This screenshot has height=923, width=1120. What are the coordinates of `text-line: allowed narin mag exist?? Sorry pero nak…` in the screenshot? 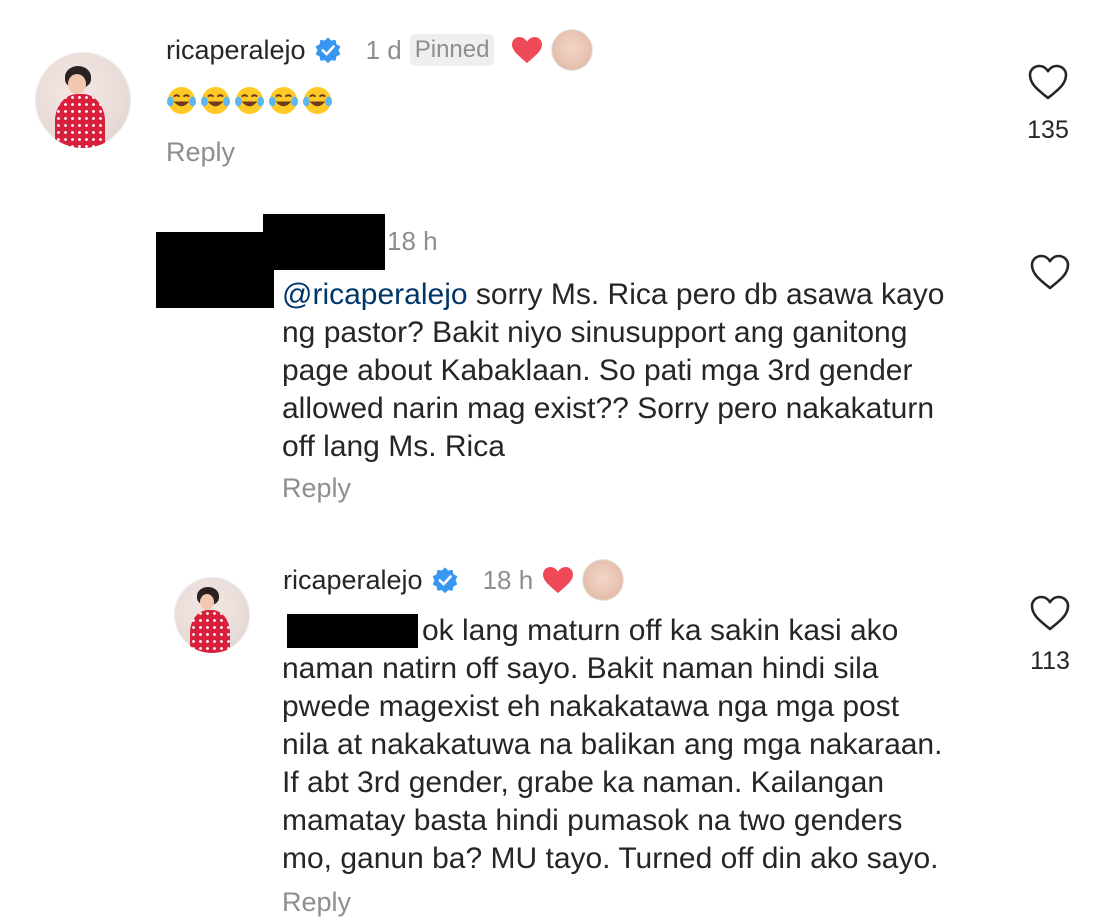 It's located at (608, 408).